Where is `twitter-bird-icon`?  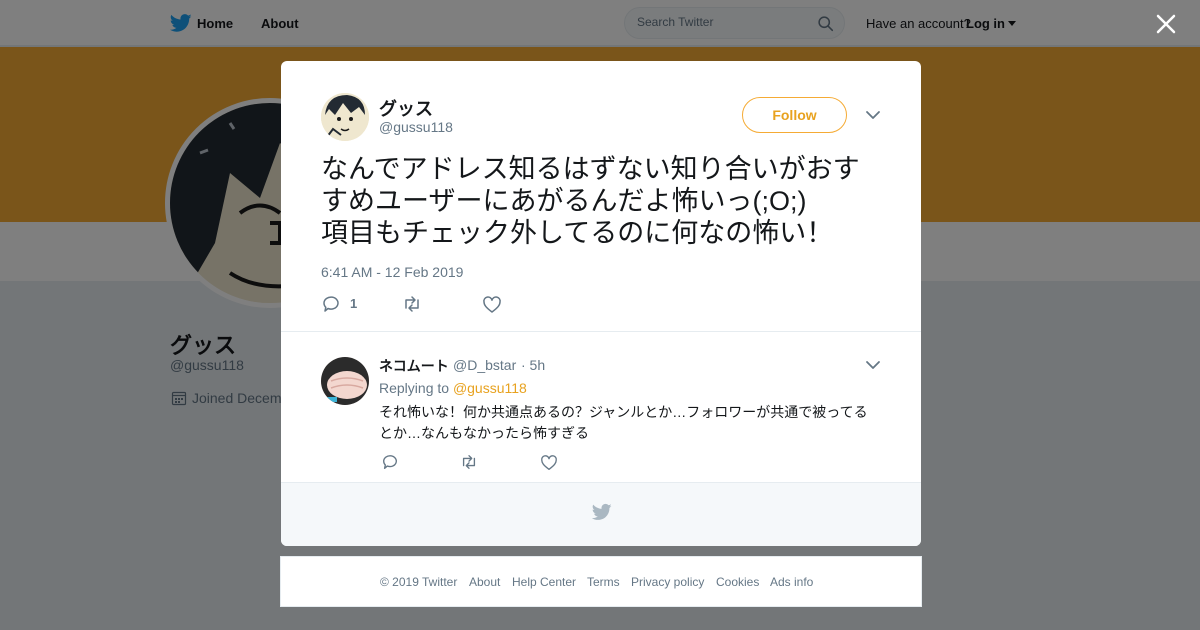
twitter-bird-icon is located at coordinates (601, 511).